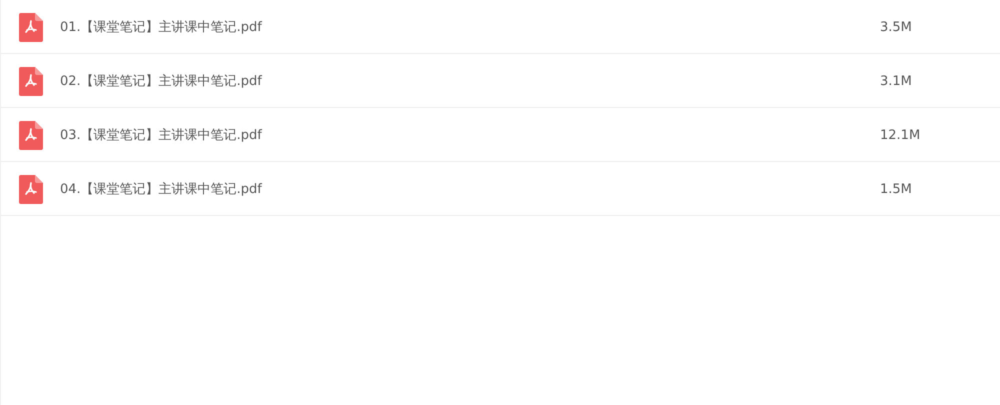 This screenshot has width=1000, height=405. I want to click on file-size: 3.1M, so click(896, 81).